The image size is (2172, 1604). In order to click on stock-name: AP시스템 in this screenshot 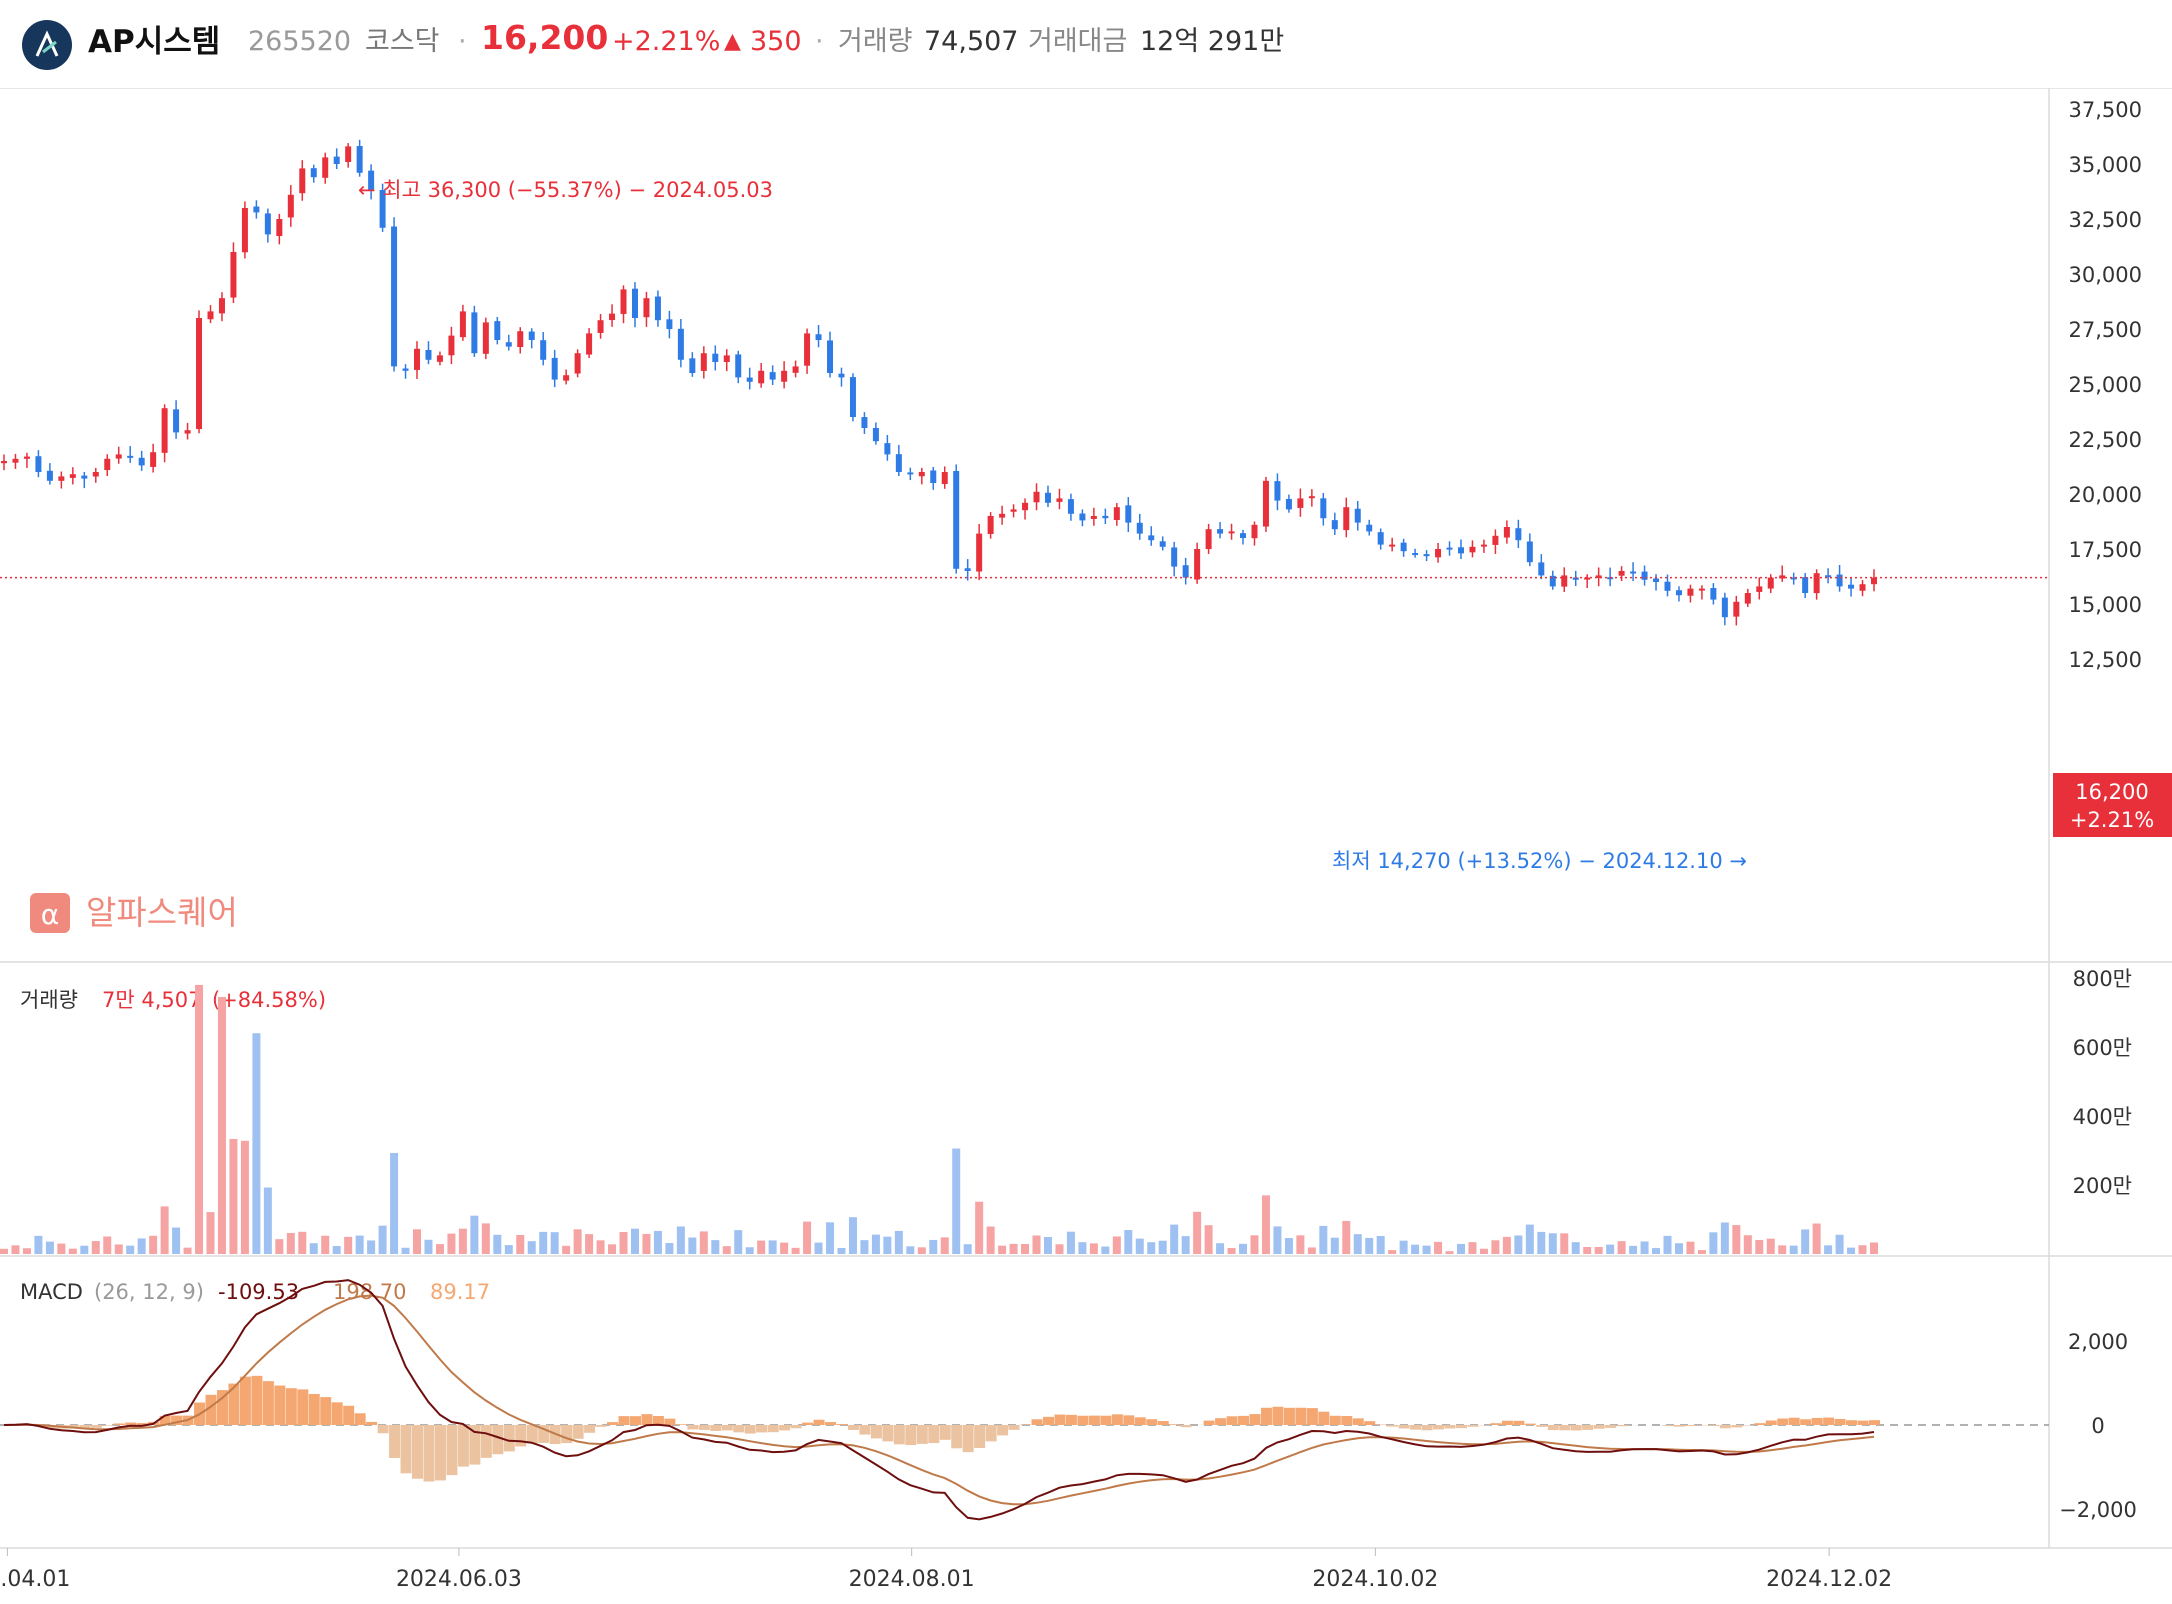, I will do `click(154, 42)`.